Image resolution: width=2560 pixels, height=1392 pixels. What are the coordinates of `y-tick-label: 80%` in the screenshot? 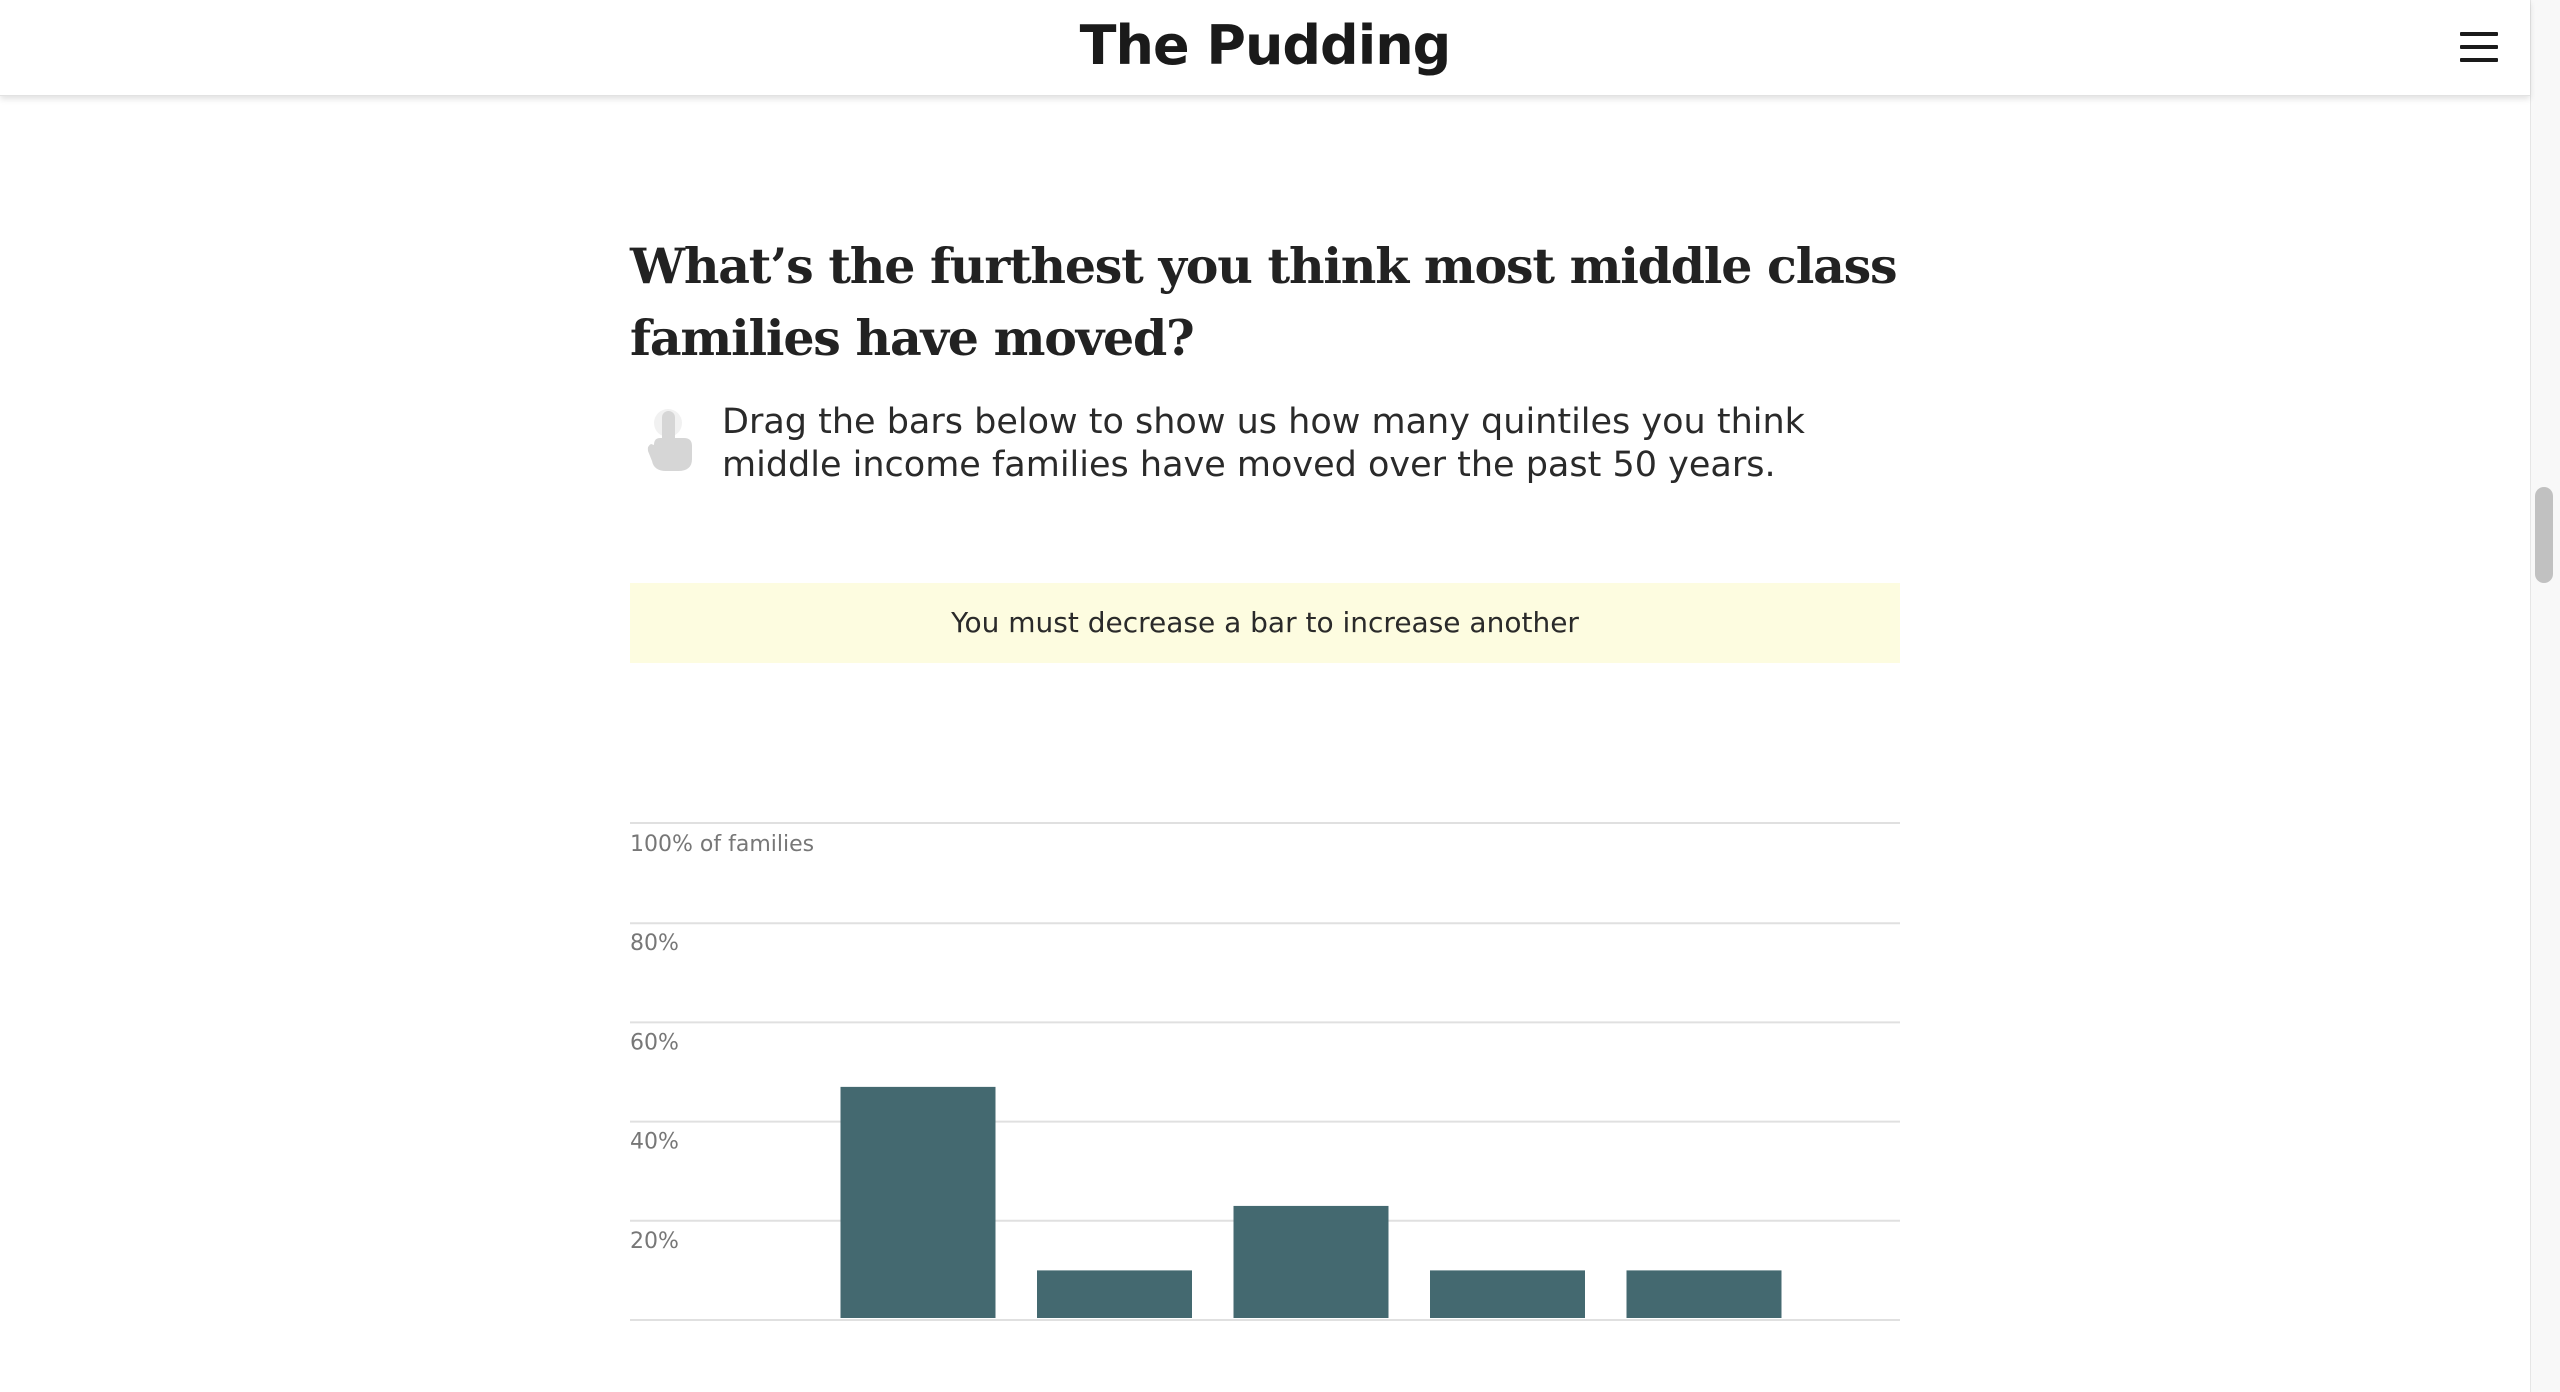 It's located at (654, 943).